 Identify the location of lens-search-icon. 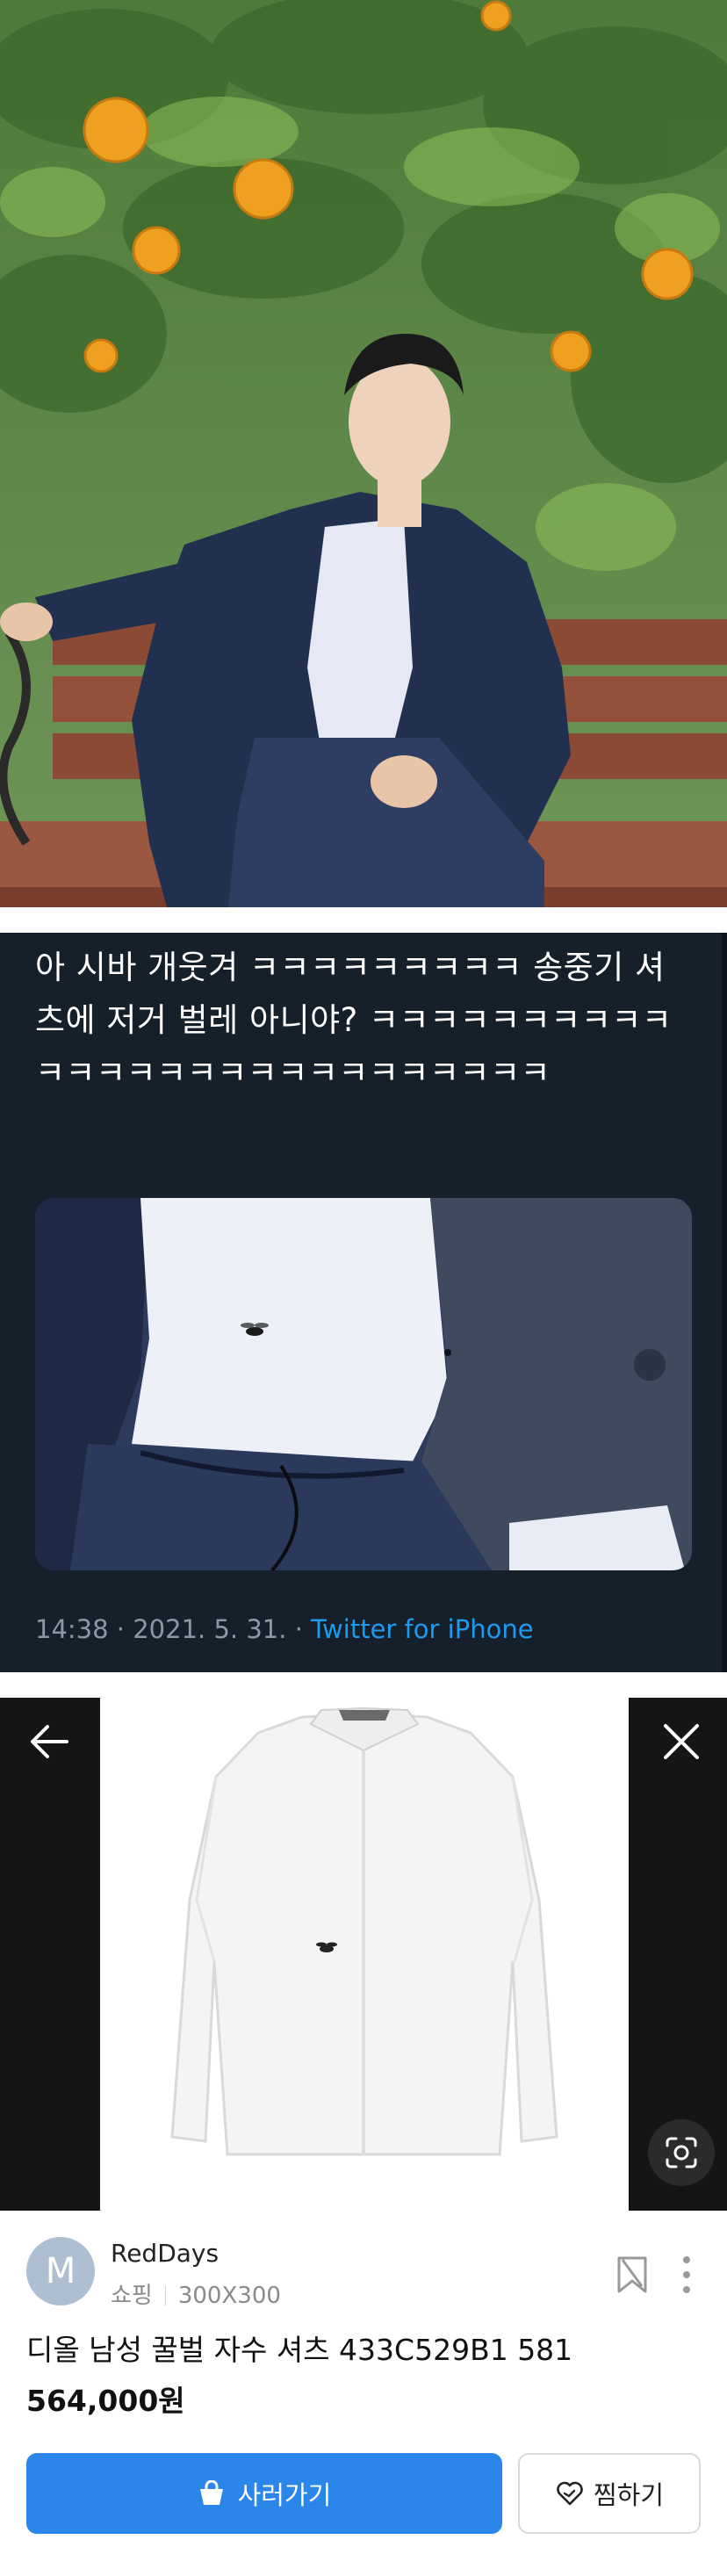
(681, 2152).